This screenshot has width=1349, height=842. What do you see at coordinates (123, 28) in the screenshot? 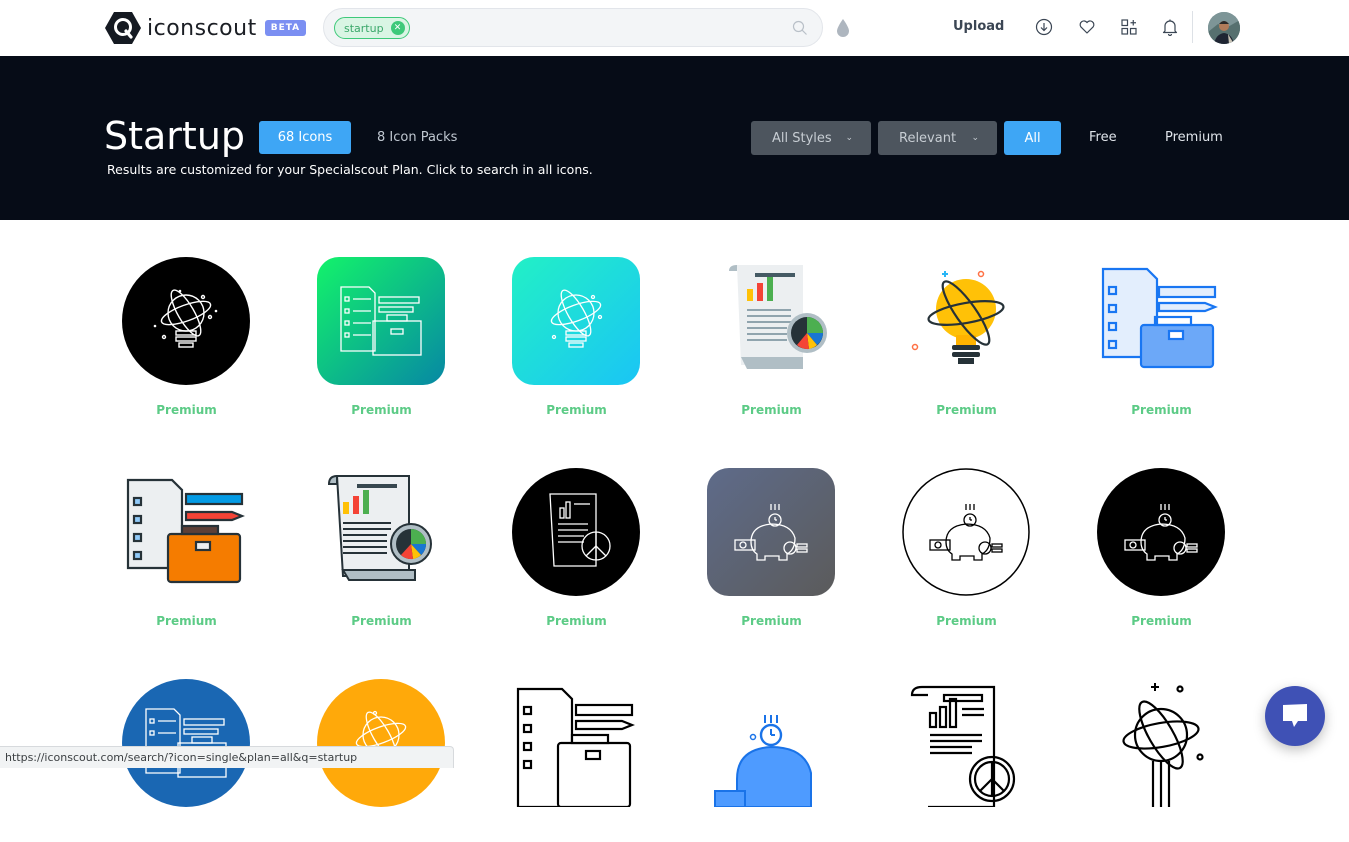
I see `iconscout-logo-icon` at bounding box center [123, 28].